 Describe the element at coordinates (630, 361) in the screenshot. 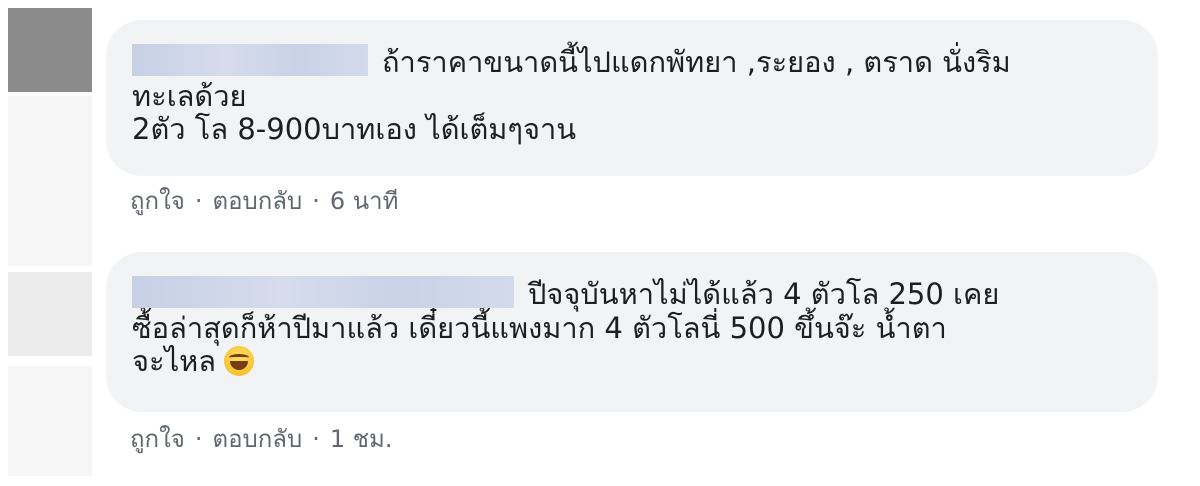

I see `comment-line: จะไหล` at that location.